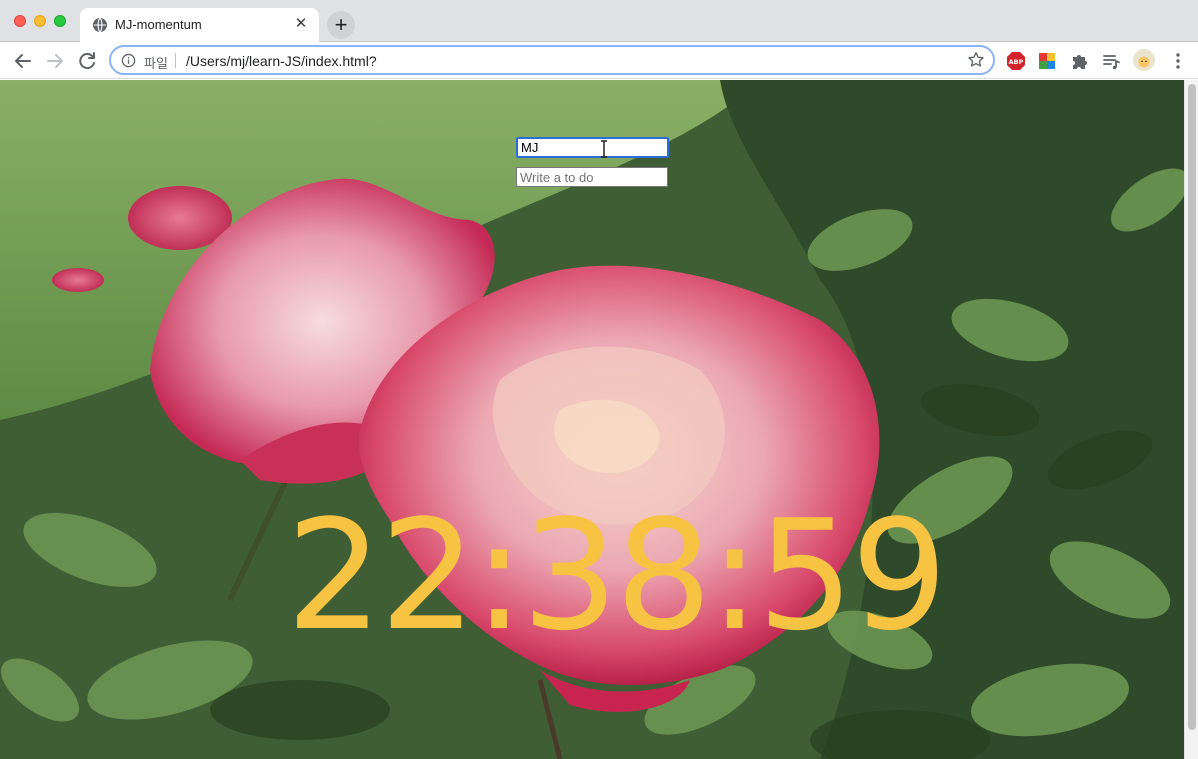  I want to click on address-bar: 파일 /Users/mj/learn-JS/index.html?, so click(552, 60).